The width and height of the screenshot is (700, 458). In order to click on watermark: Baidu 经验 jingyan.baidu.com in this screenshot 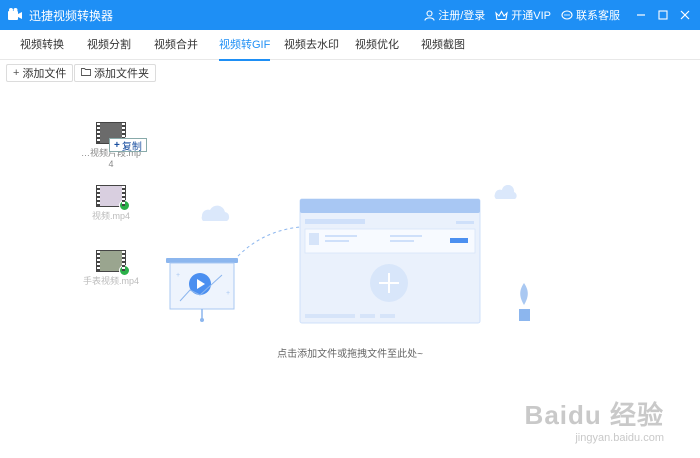, I will do `click(594, 419)`.